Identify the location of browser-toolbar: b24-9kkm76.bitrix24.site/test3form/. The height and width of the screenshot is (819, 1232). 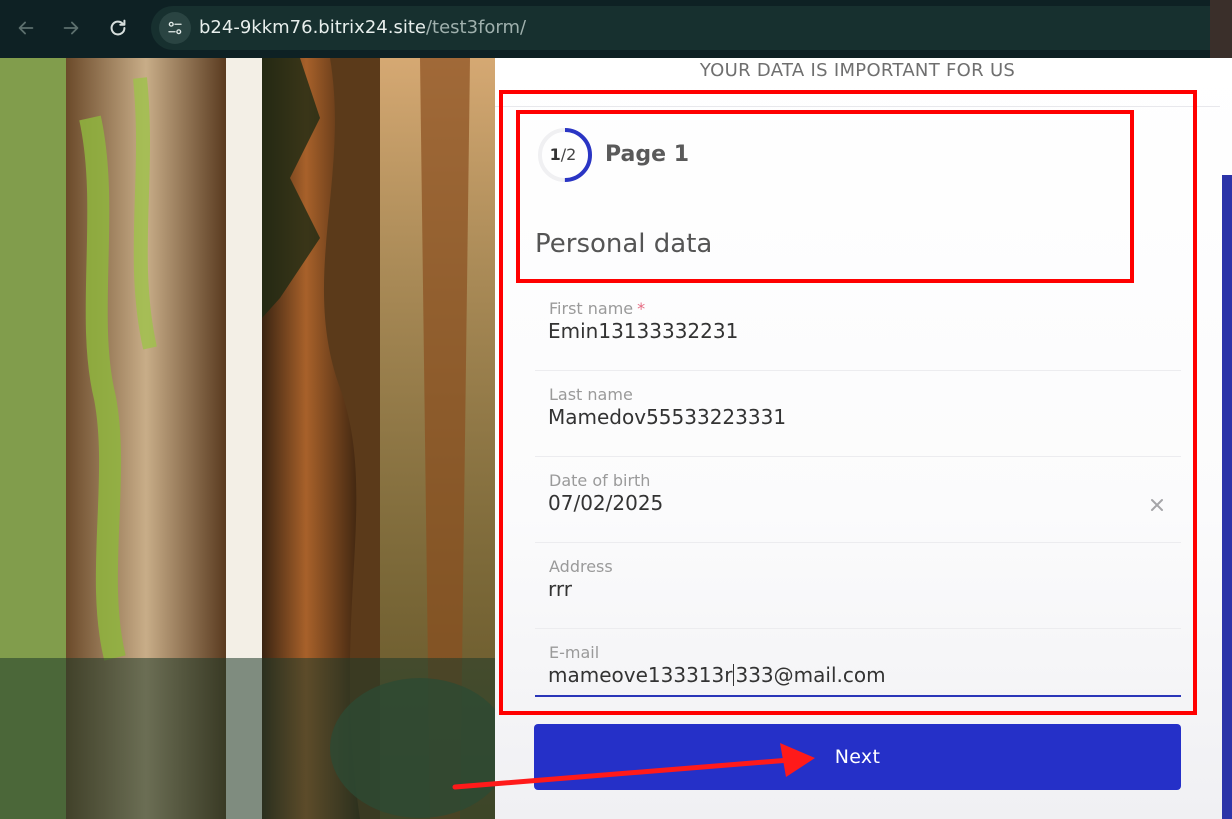
(616, 29).